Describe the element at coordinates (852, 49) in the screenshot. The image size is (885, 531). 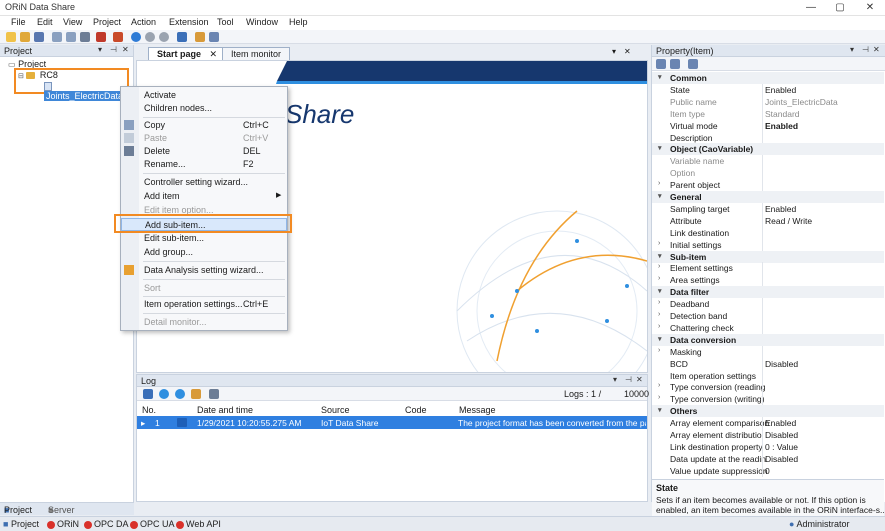
I see `prop-dropdown-icon: ▾` at that location.